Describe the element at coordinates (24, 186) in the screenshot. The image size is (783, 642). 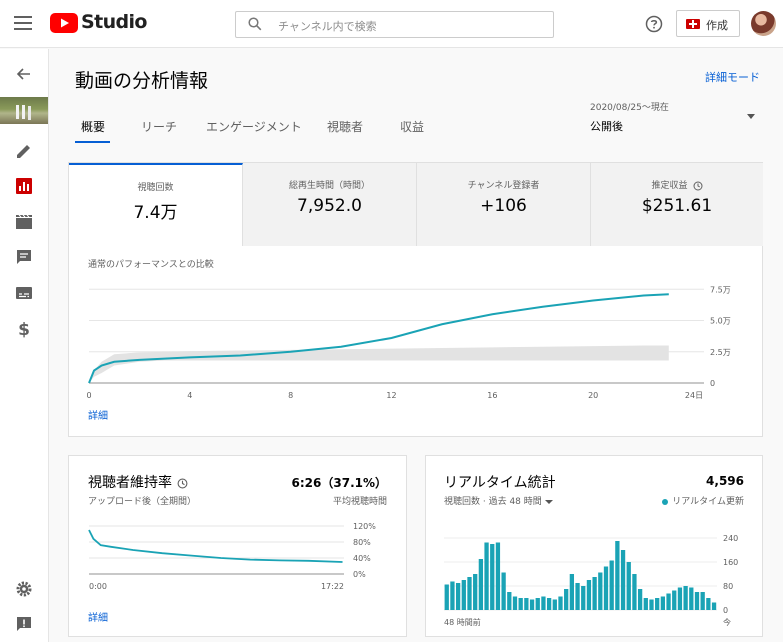
I see `analytics-icon` at that location.